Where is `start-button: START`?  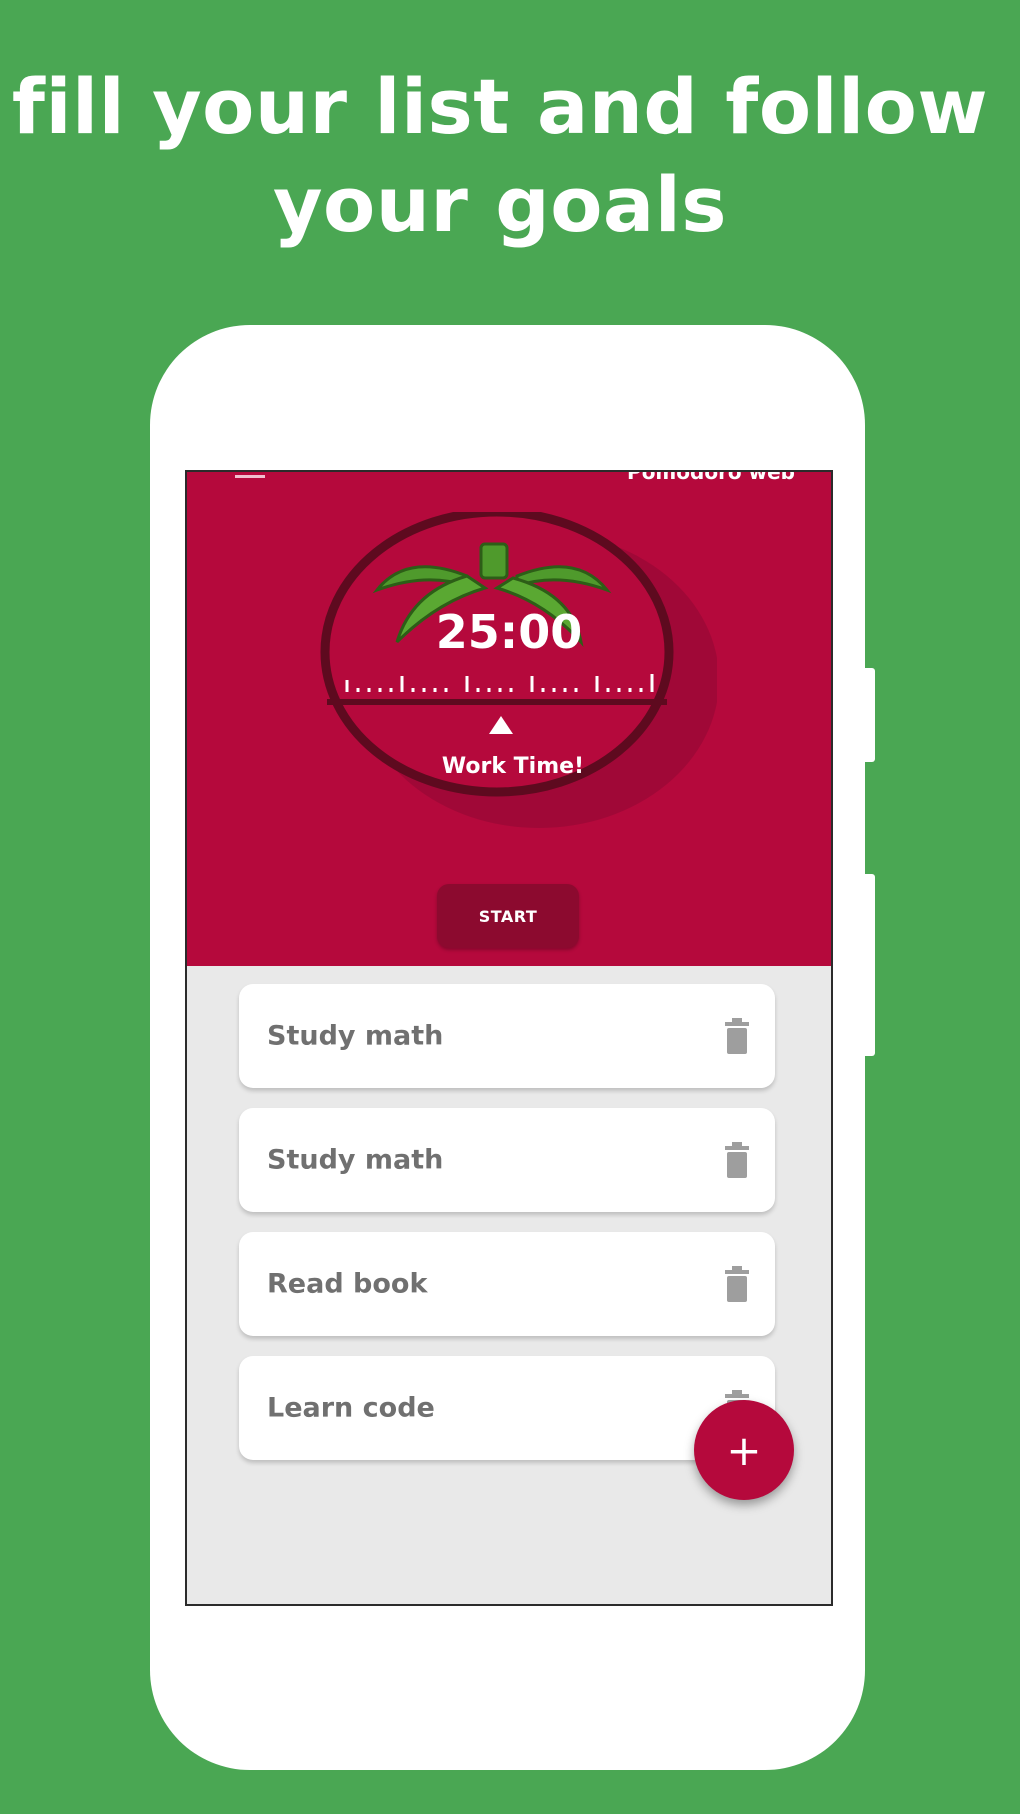
start-button: START is located at coordinates (508, 916).